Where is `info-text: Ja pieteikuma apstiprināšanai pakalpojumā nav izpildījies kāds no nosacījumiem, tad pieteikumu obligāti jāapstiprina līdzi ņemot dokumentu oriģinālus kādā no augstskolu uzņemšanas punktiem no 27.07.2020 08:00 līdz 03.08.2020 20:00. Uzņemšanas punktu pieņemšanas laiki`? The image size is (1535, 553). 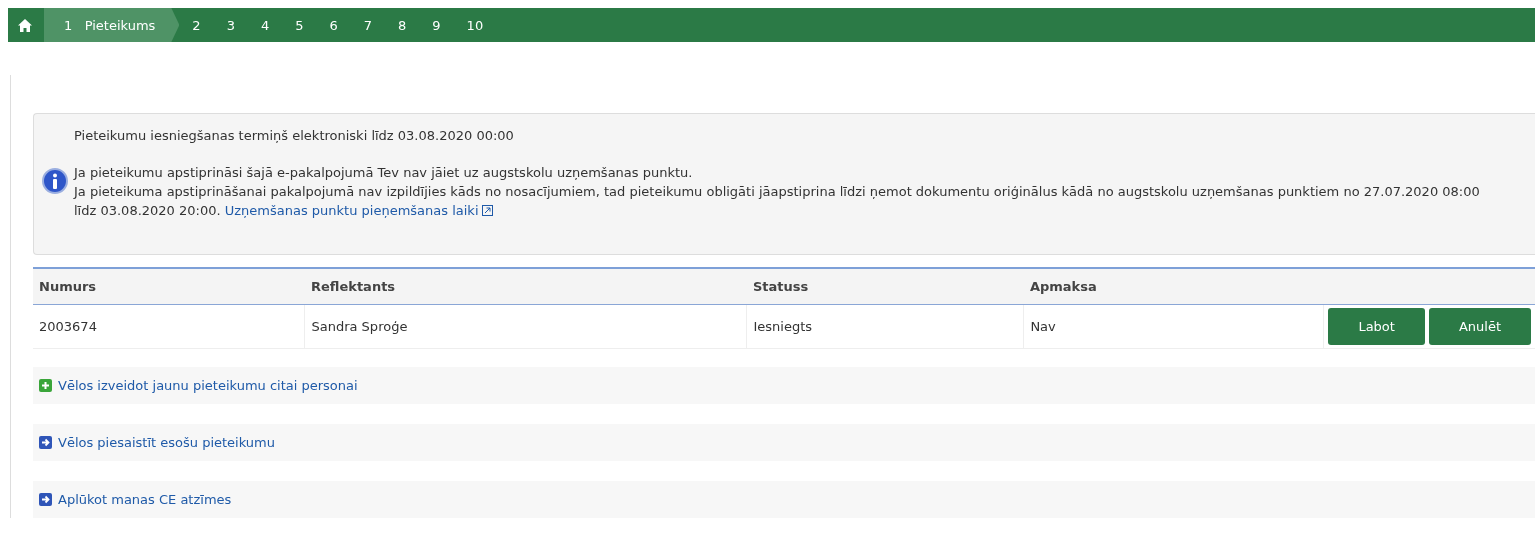
info-text: Ja pieteikuma apstiprināšanai pakalpojumā nav izpildījies kāds no nosacījumiem, tad pieteikumu obligāti jāapstiprina līdzi ņemot dokumentu oriģinālus kādā no augstskolu uzņemšanas punktiem no 27.07.2020 08:00 līdz 03.08.2020 20:00. Uzņemšanas punktu pieņemšanas laiki is located at coordinates (777, 201).